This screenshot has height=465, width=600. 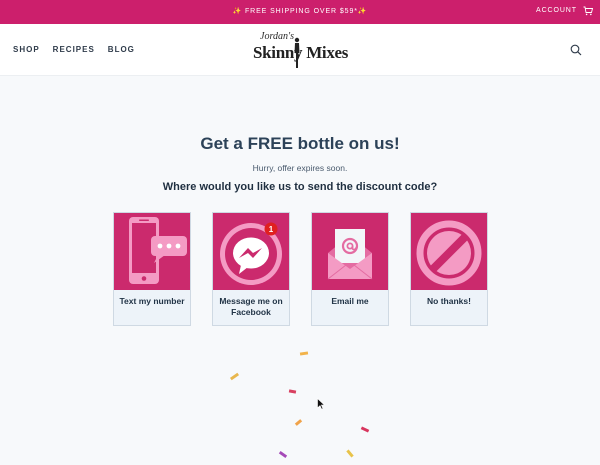 What do you see at coordinates (300, 143) in the screenshot?
I see `popup-title: Get a FREE bottle on us!` at bounding box center [300, 143].